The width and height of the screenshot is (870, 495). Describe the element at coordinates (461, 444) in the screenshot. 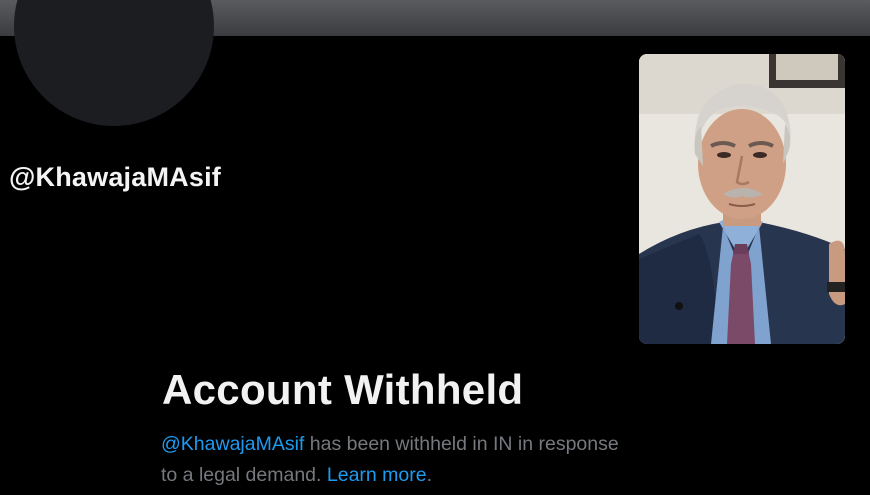

I see `notice-line1: has been withheld in IN in response` at that location.